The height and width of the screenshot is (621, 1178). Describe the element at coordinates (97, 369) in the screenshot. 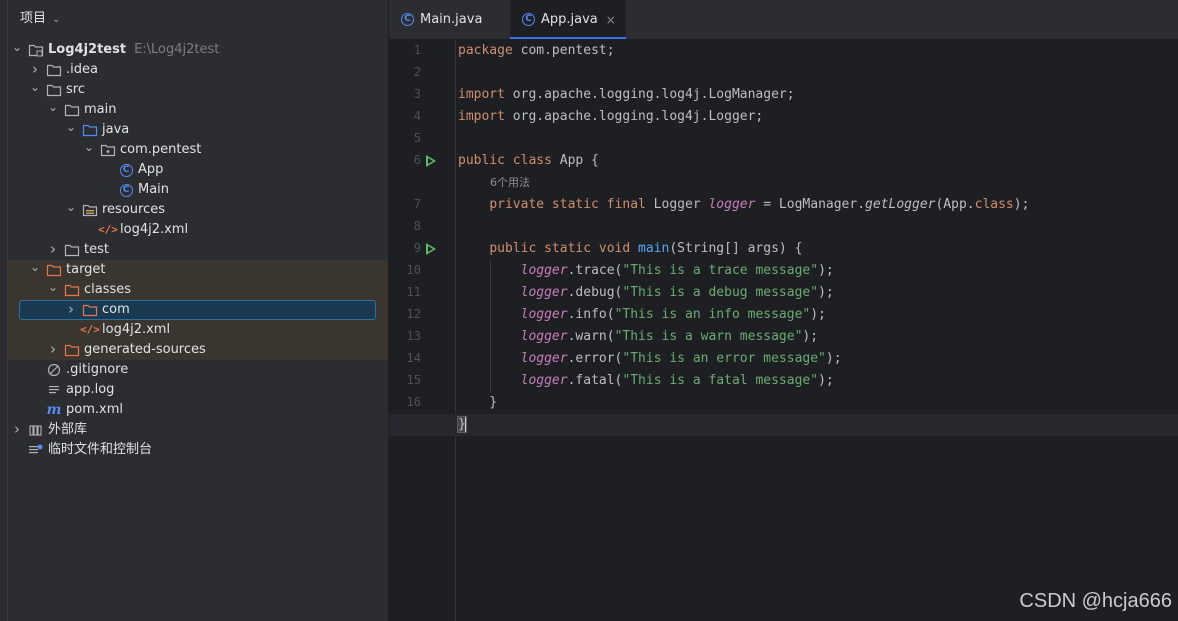

I see `tree-item-label: .gitignore` at that location.